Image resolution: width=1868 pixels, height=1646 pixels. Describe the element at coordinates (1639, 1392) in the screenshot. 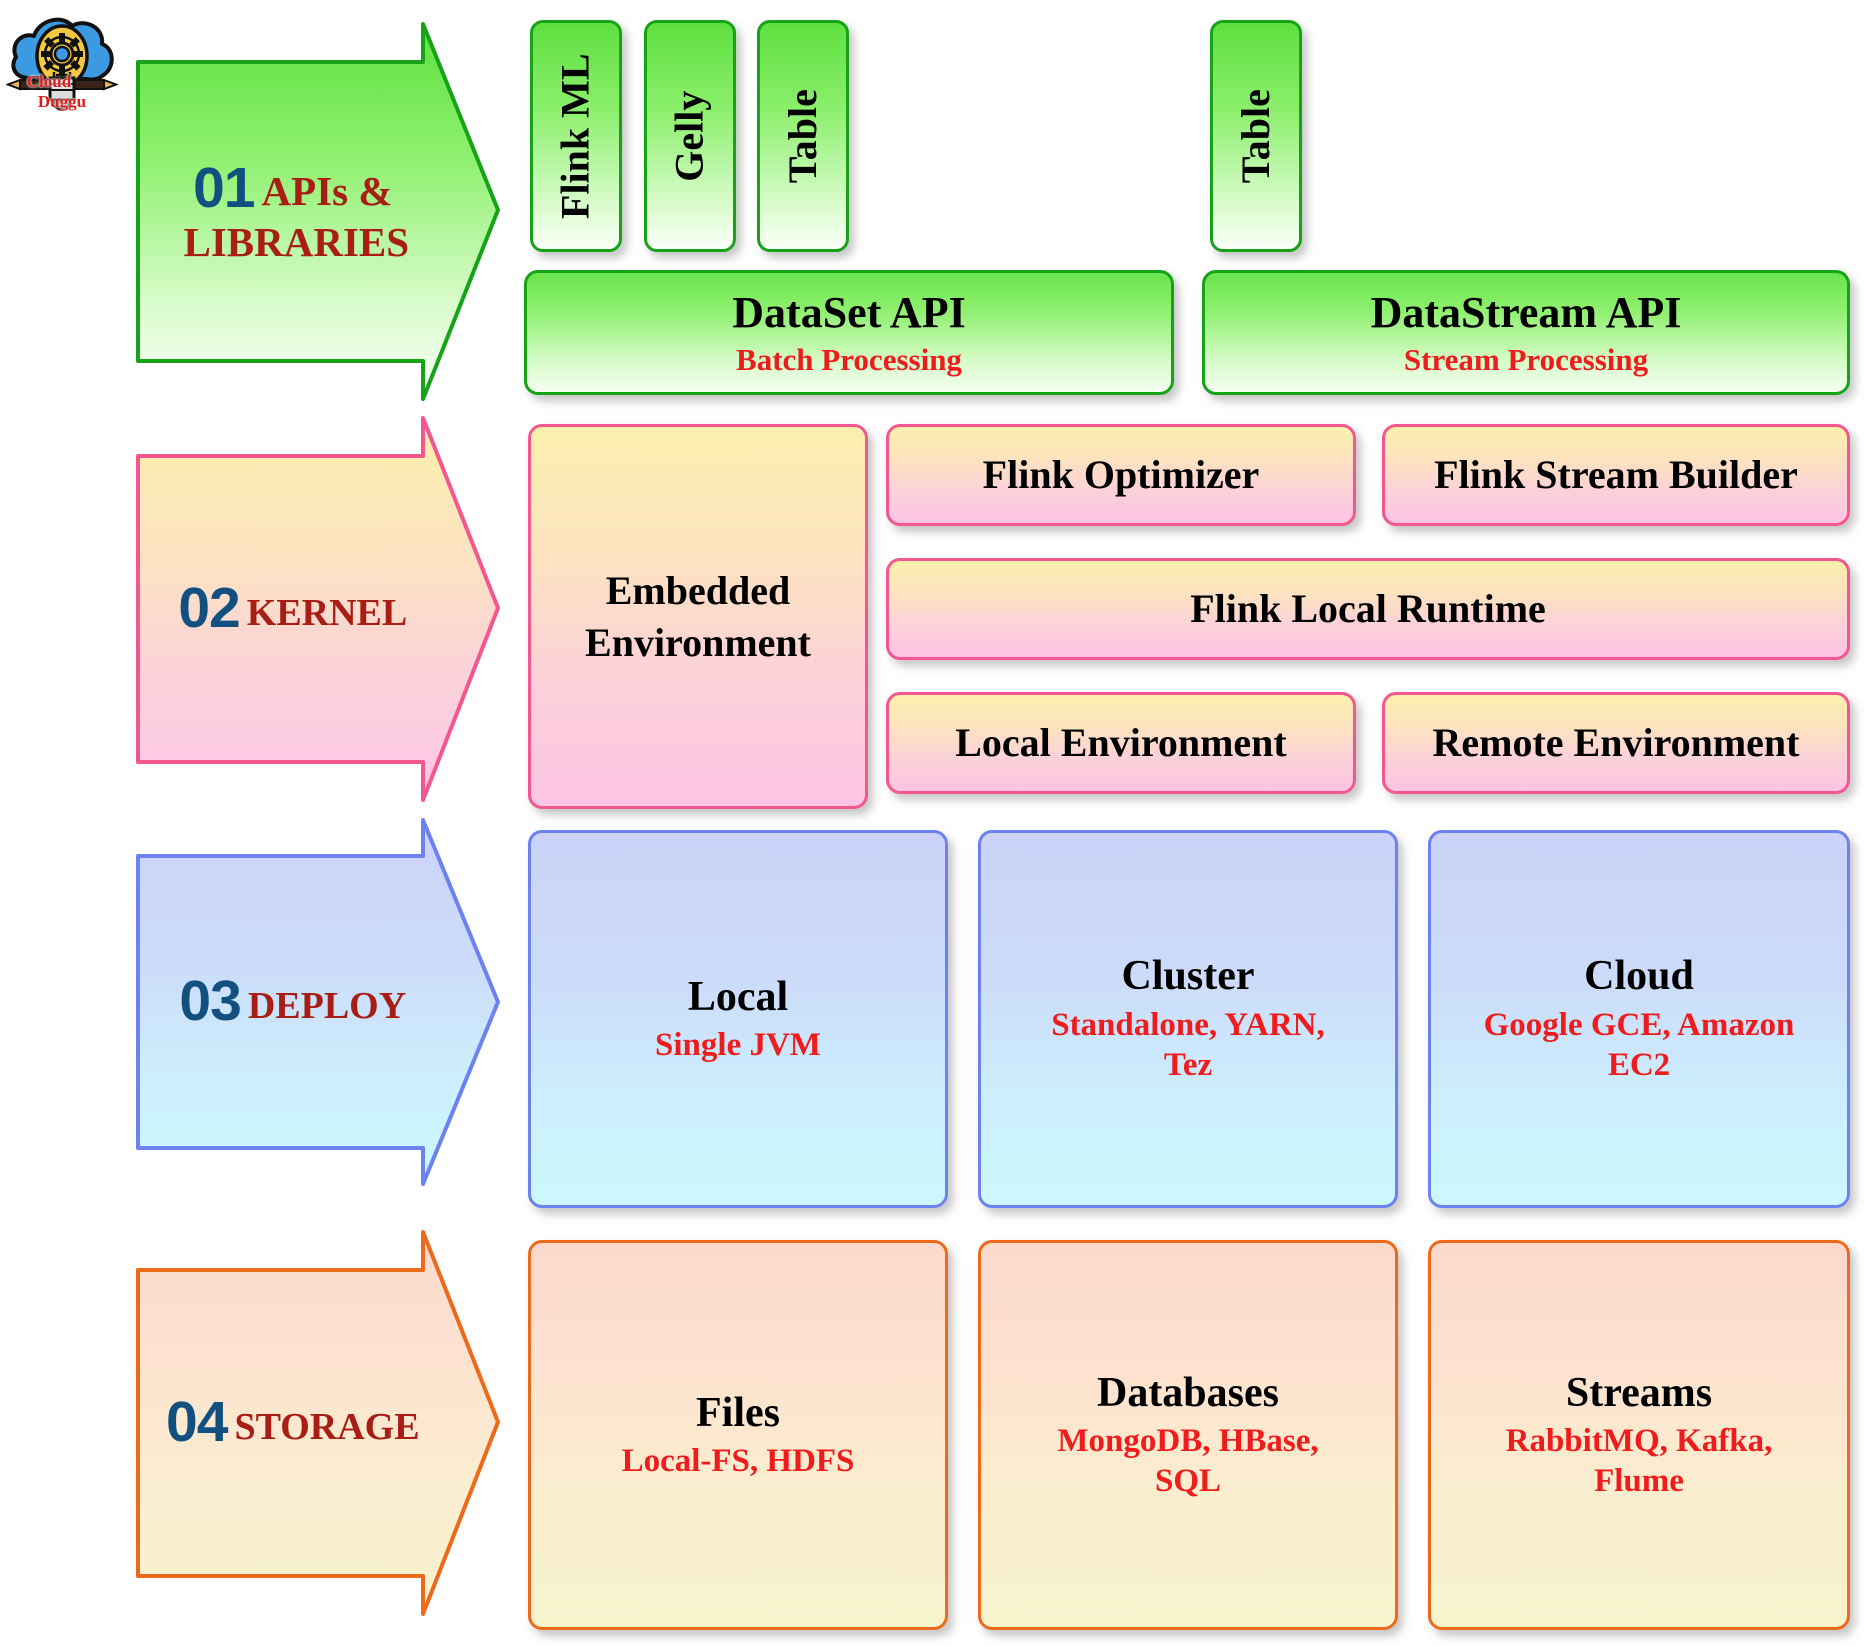

I see `storage-streams-title: Streams` at that location.